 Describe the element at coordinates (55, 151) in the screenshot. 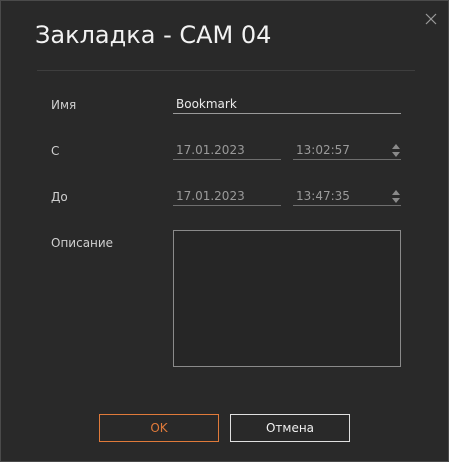

I see `from-label: С` at that location.